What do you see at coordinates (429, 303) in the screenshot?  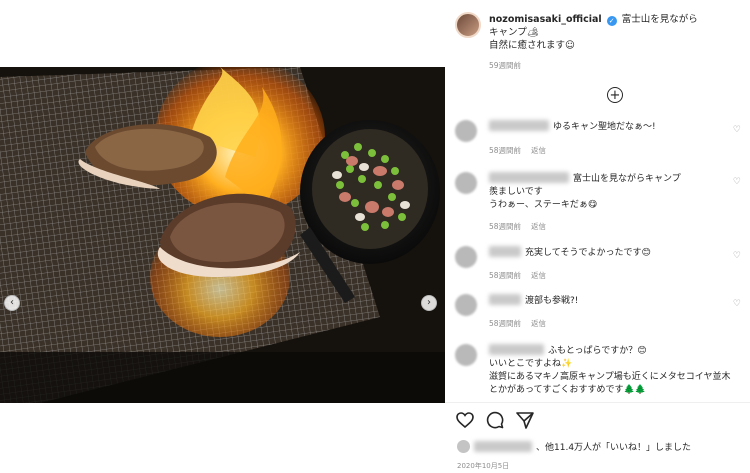 I see `carousel-next-icon: ›` at bounding box center [429, 303].